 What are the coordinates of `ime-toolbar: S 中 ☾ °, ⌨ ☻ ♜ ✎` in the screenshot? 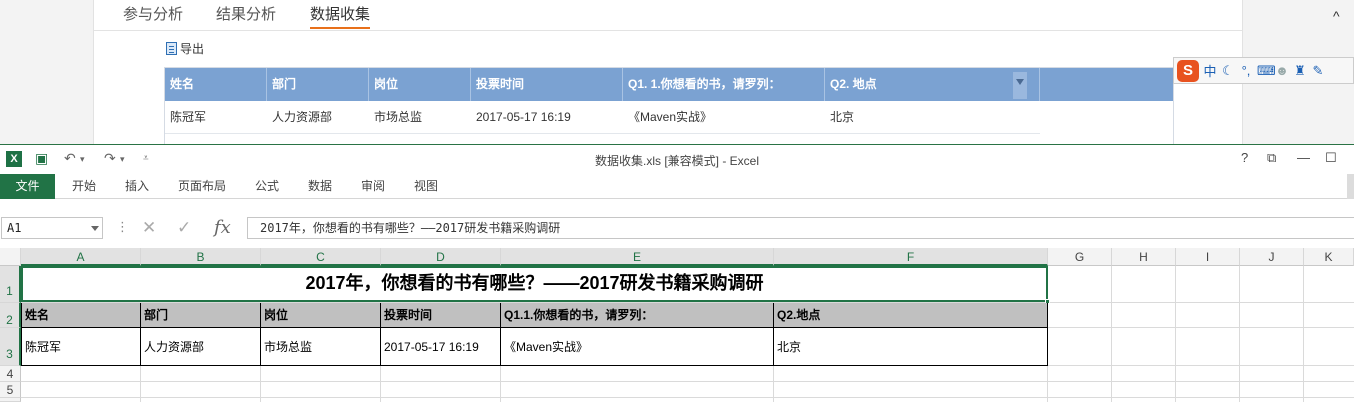 It's located at (1263, 70).